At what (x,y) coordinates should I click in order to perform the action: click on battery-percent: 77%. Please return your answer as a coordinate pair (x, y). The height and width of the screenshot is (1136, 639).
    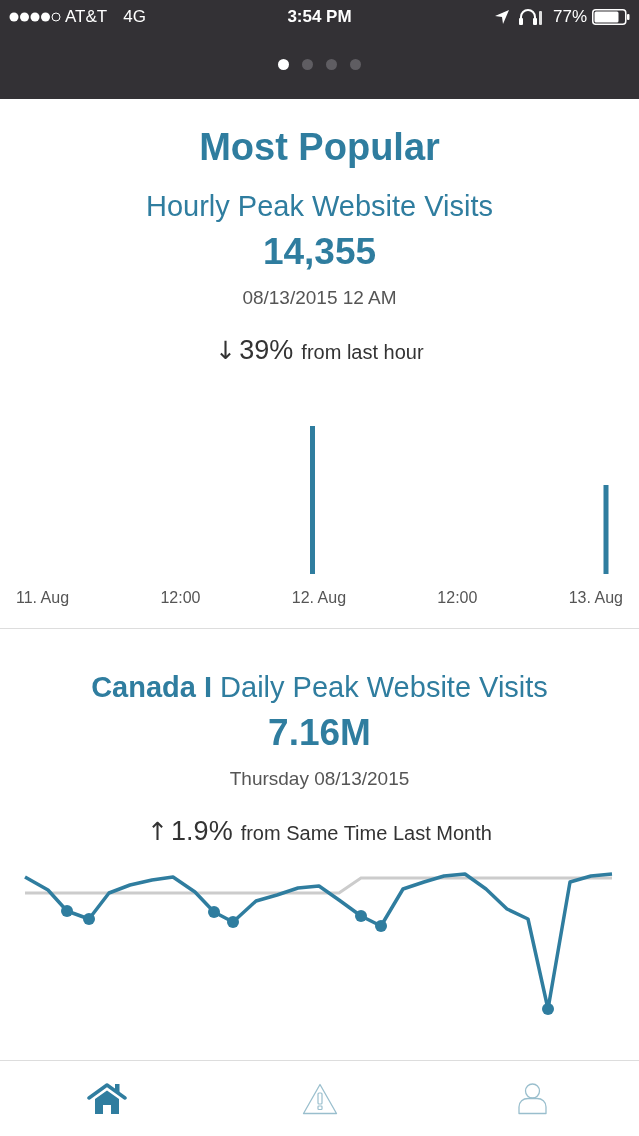
    Looking at the image, I should click on (569, 17).